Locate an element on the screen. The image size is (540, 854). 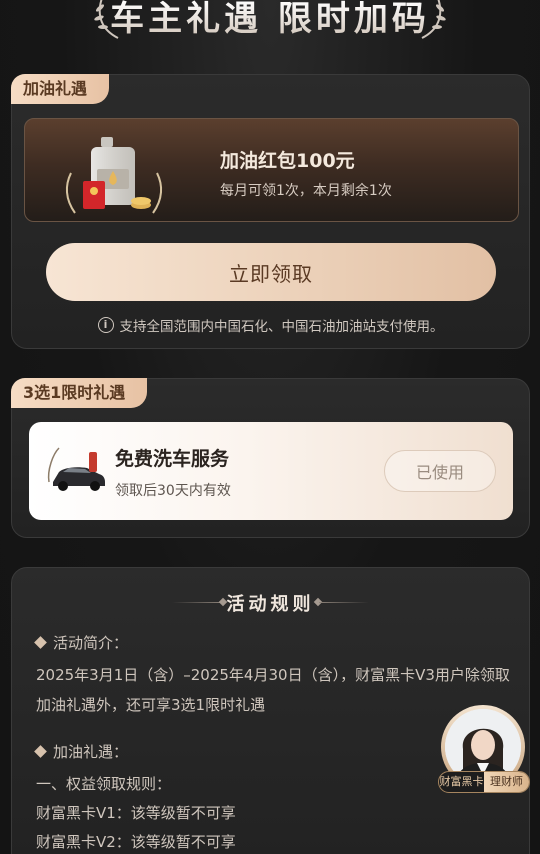
divider is located at coordinates (344, 602).